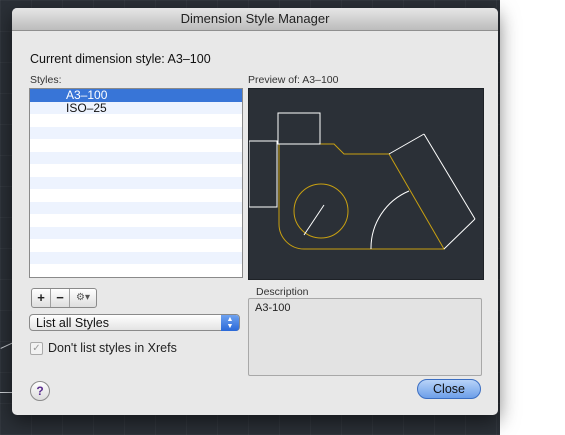 This screenshot has height=435, width=565. I want to click on window-title: Dimension Style Manager, so click(255, 19).